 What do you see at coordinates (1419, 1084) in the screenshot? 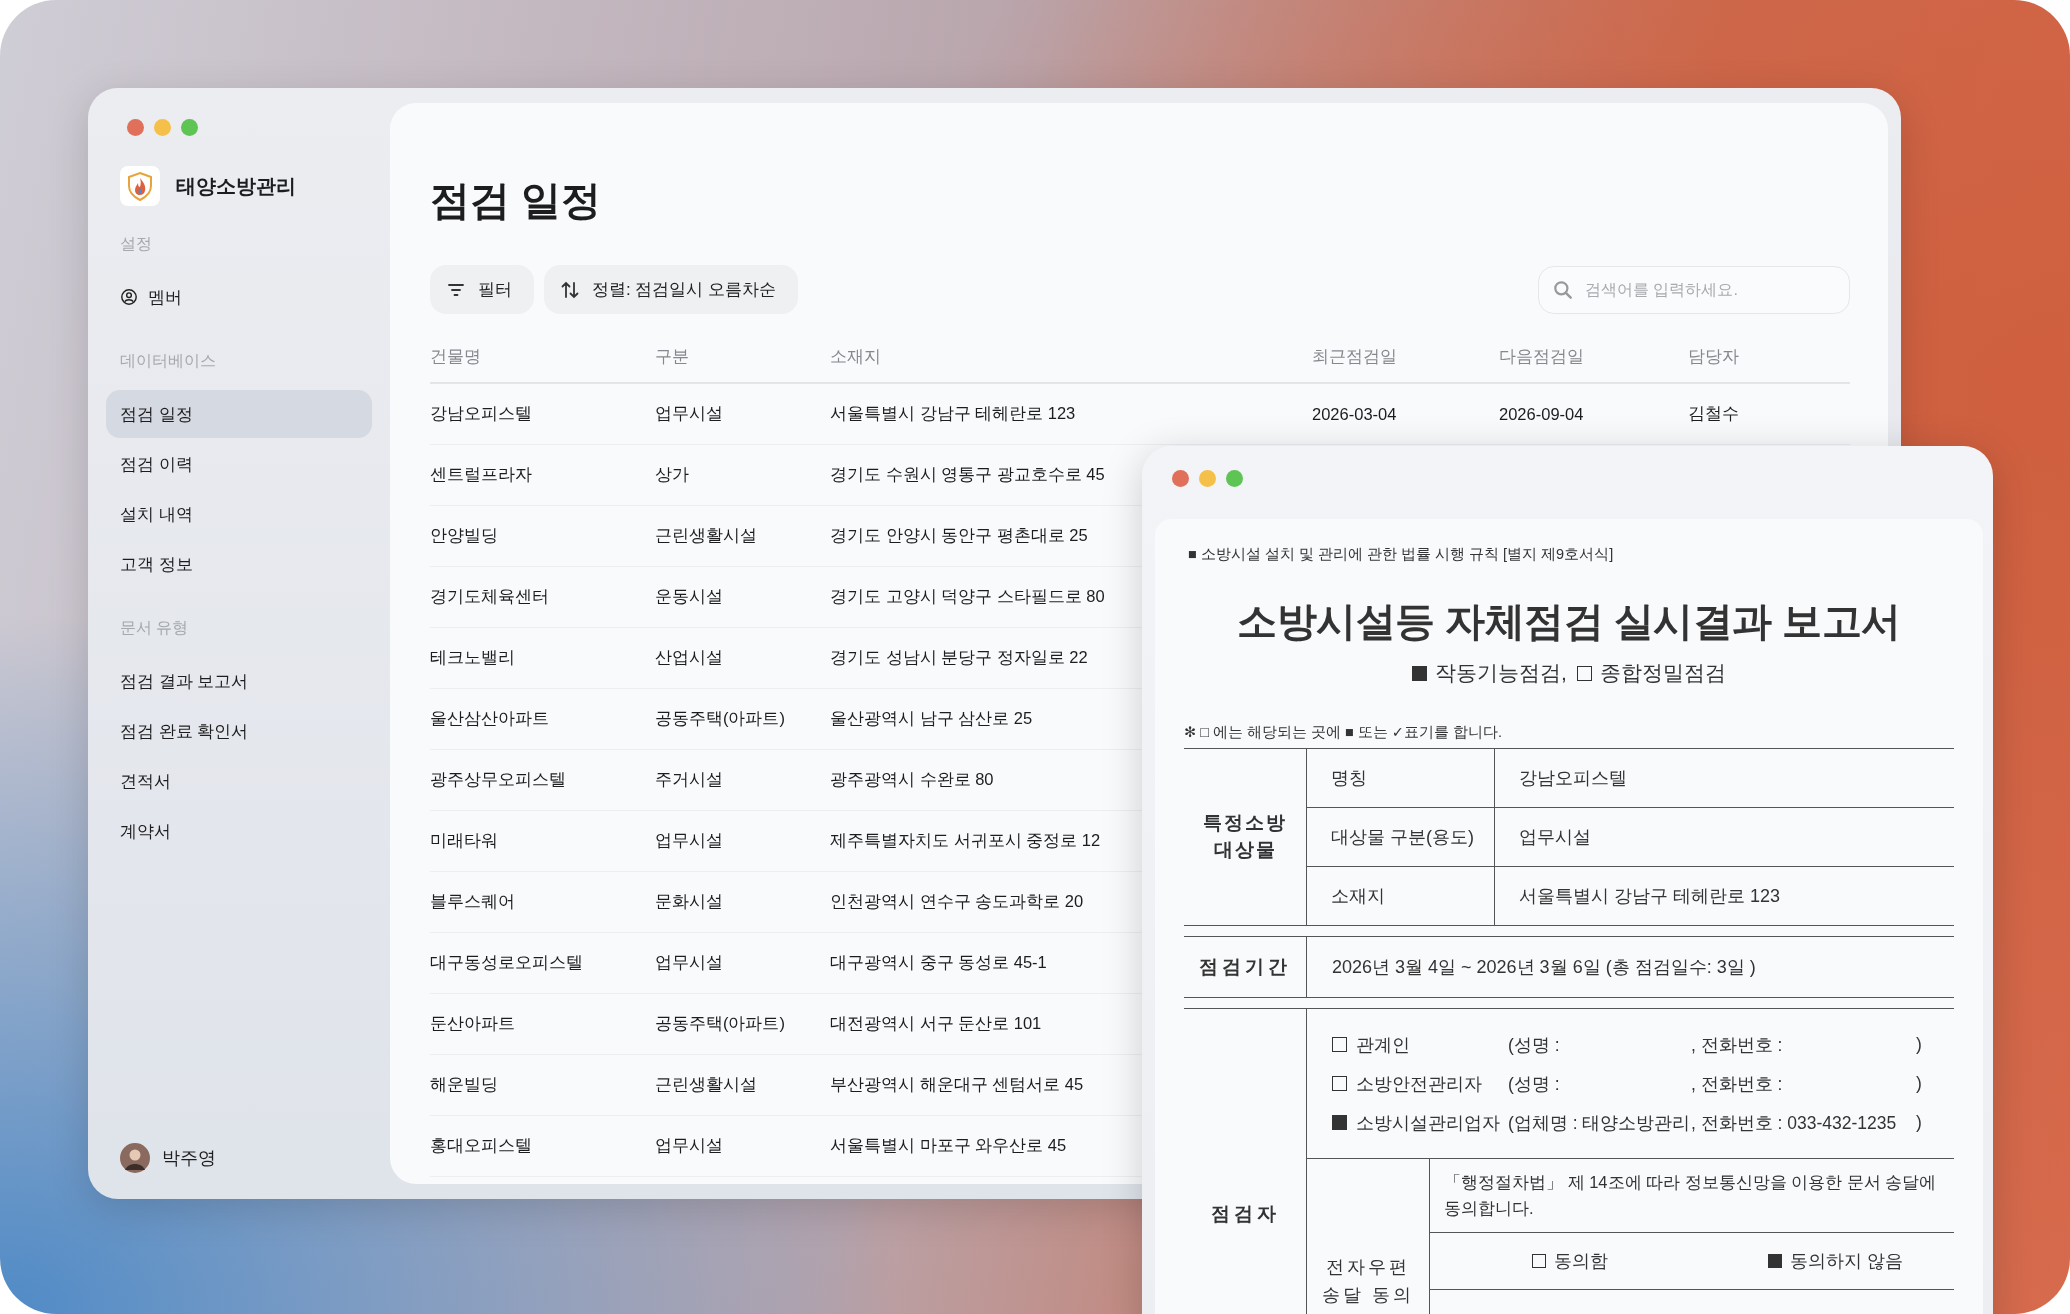
I see `checkbox-label: 소방안전관리자` at bounding box center [1419, 1084].